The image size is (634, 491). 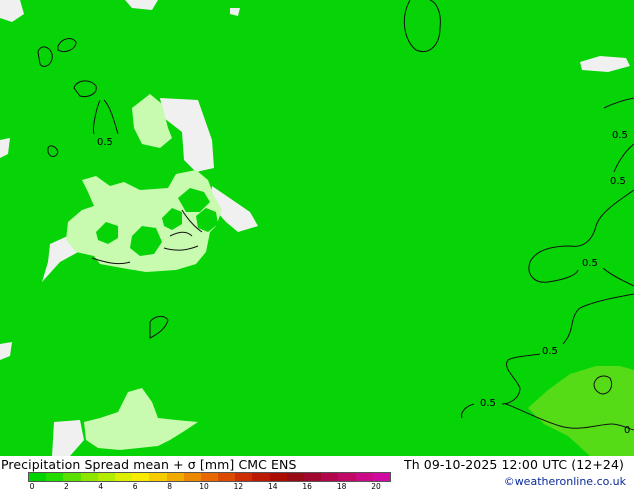 I want to click on credit-link: ©weatheronline.co.uk, so click(x=565, y=481).